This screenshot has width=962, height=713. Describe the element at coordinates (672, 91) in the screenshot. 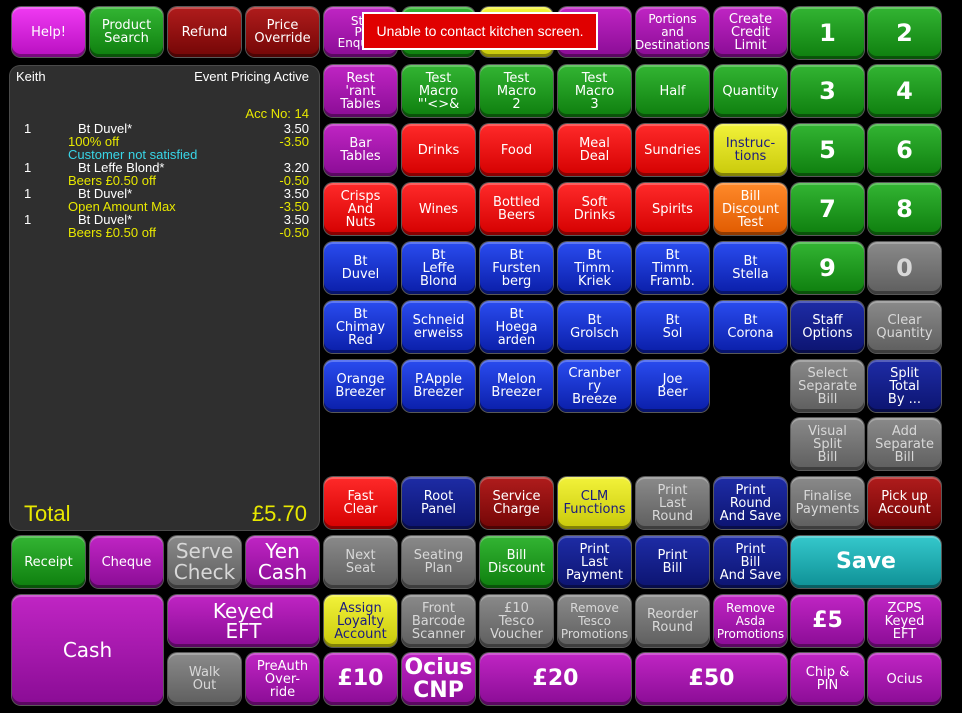

I see `half-button: Half` at that location.